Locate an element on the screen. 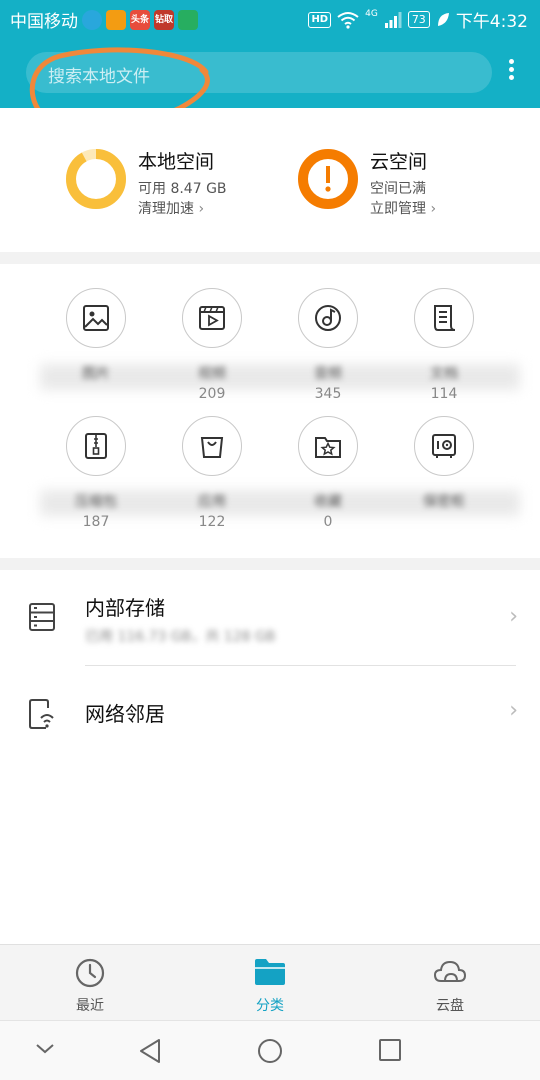 The height and width of the screenshot is (1080, 540). zip-icon is located at coordinates (96, 446).